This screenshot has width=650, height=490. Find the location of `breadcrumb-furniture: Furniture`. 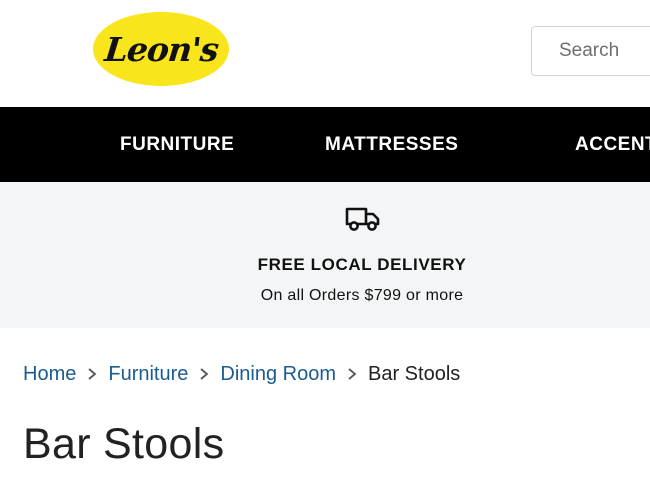

breadcrumb-furniture: Furniture is located at coordinates (148, 374).